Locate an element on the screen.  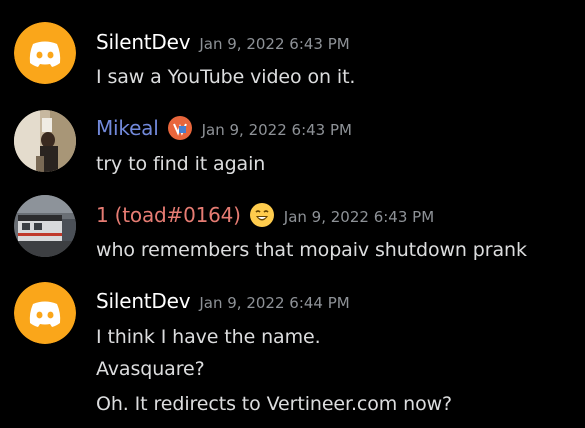
message-text: Oh. It redirects to Vertineer.com now? is located at coordinates (274, 404).